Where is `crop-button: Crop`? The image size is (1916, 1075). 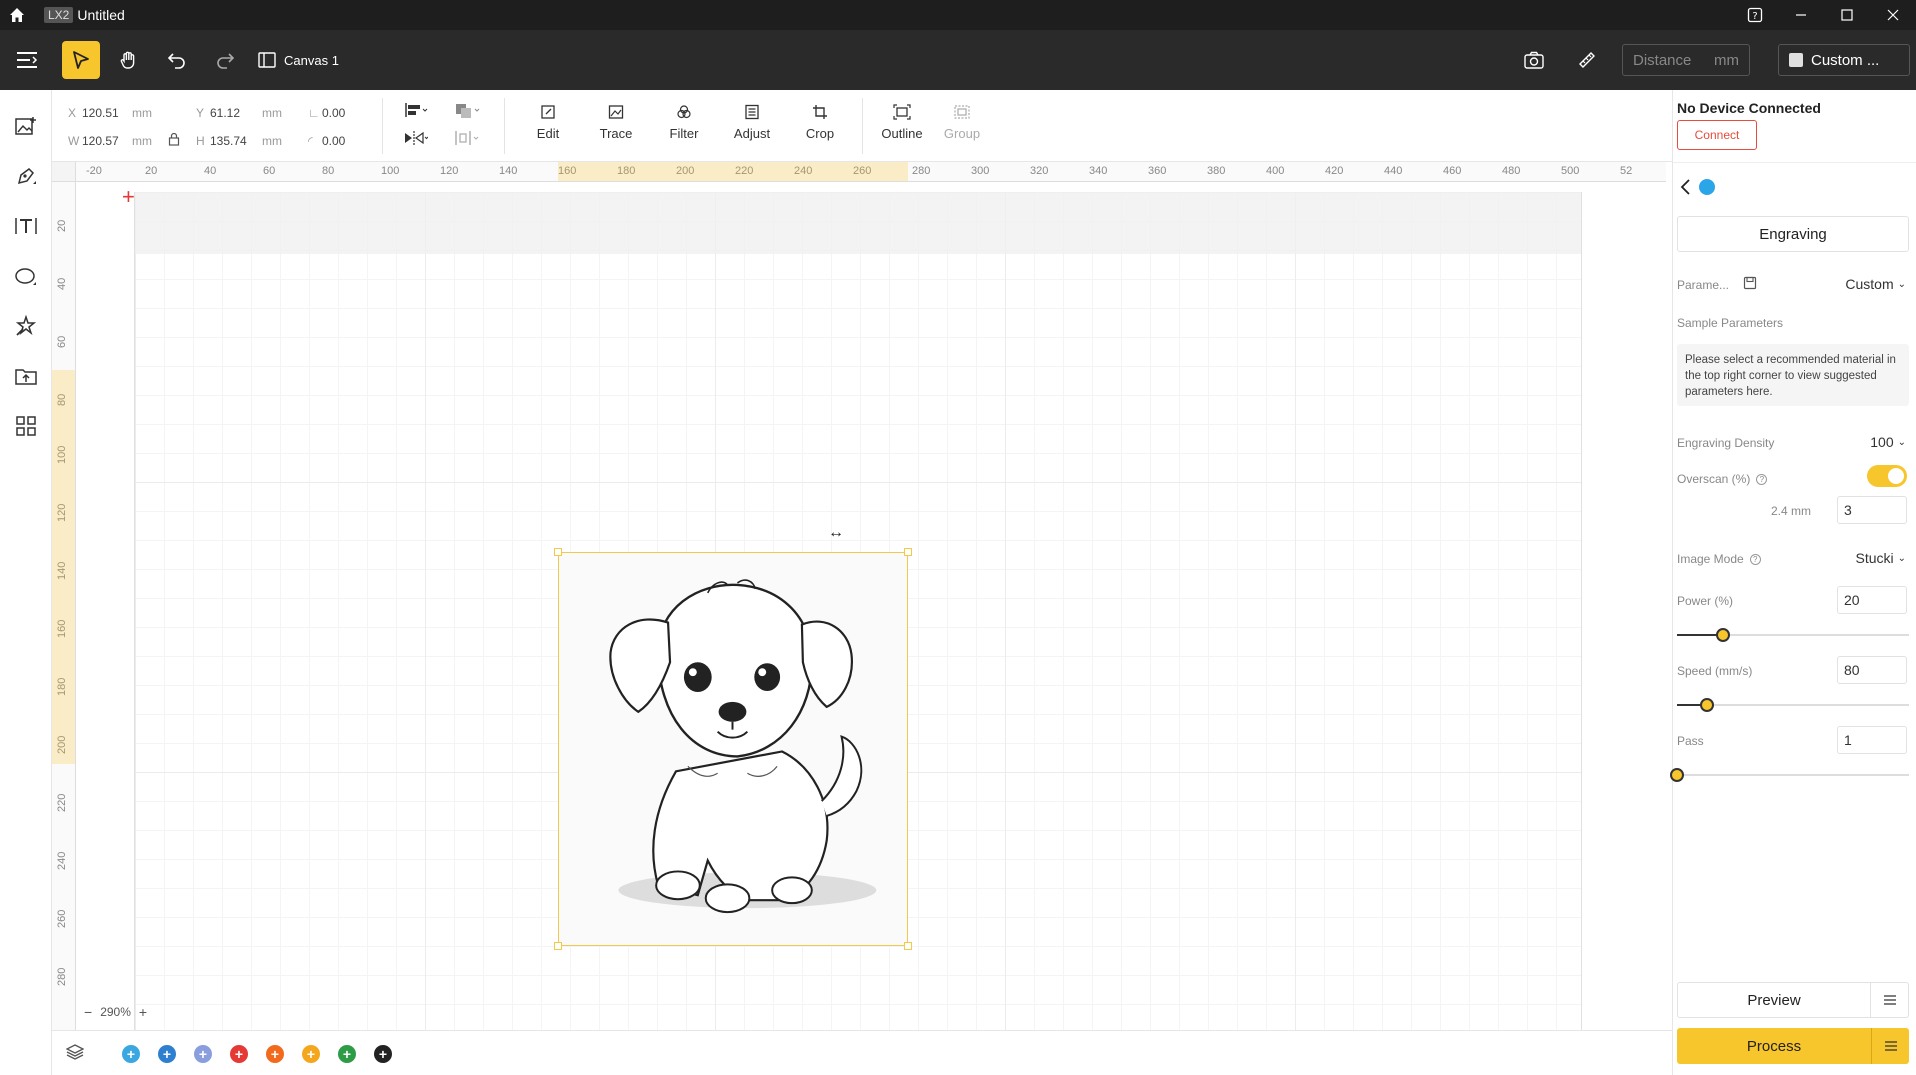
crop-button: Crop is located at coordinates (820, 122).